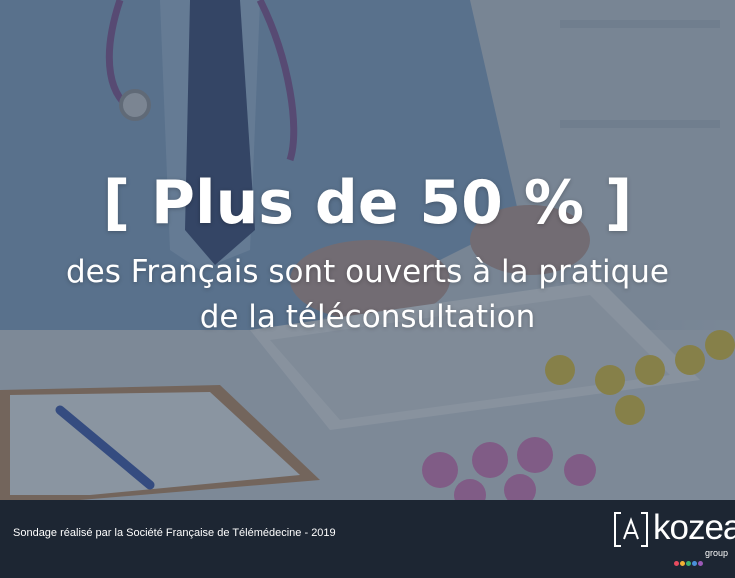  Describe the element at coordinates (631, 529) in the screenshot. I see `bracket-a-icon` at that location.